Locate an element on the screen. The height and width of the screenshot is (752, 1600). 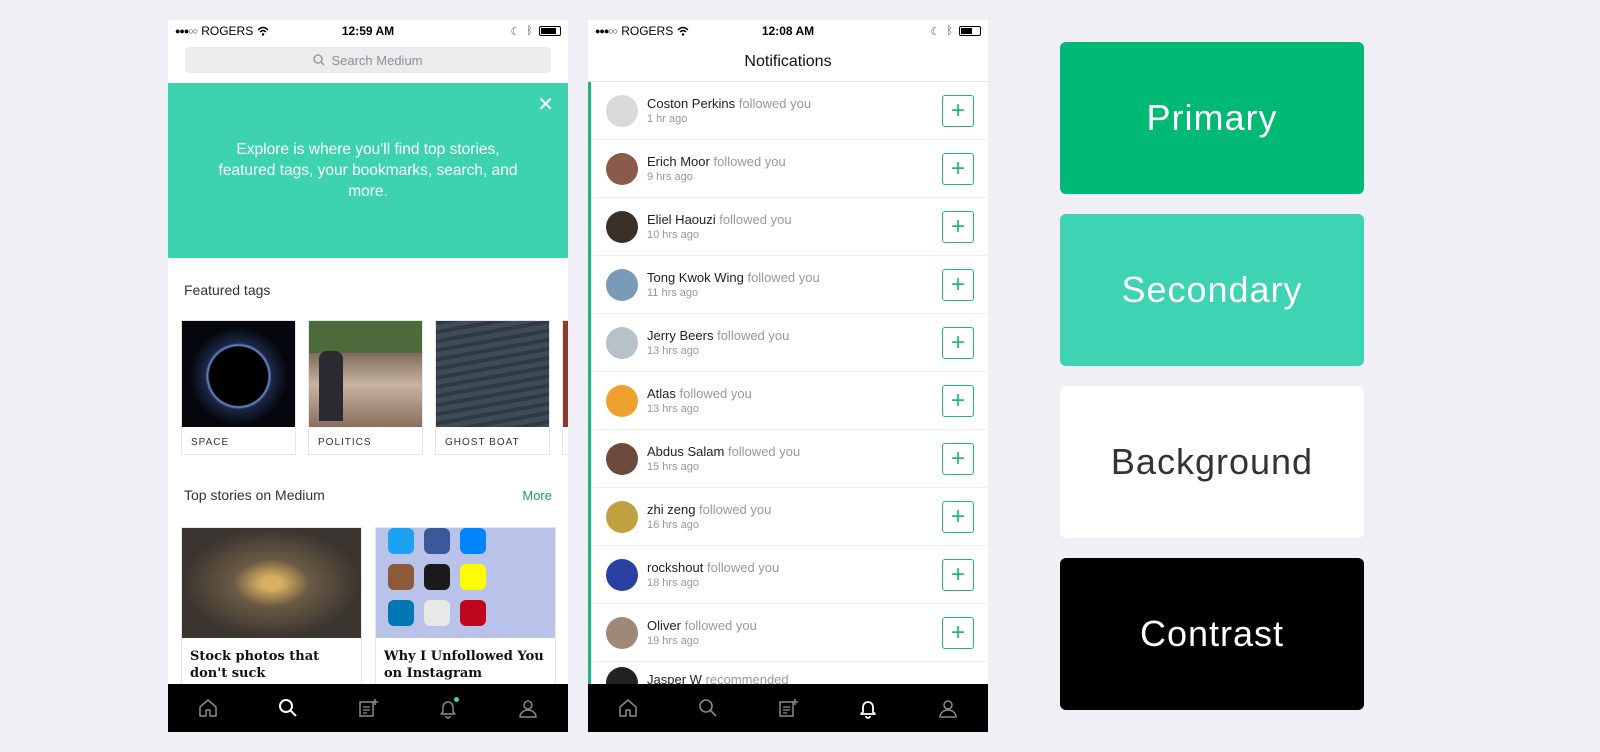
tag-card-politics: POLITICS is located at coordinates (365, 387).